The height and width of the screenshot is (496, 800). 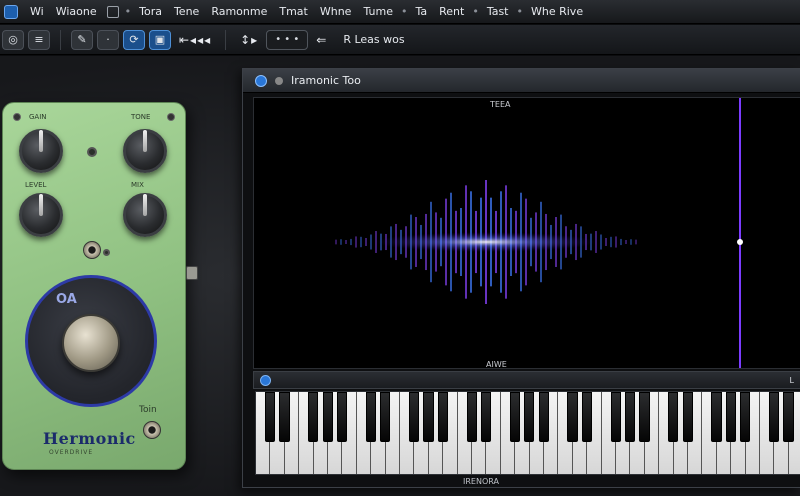 What do you see at coordinates (526, 380) in the screenshot?
I see `keyboard-header: L` at bounding box center [526, 380].